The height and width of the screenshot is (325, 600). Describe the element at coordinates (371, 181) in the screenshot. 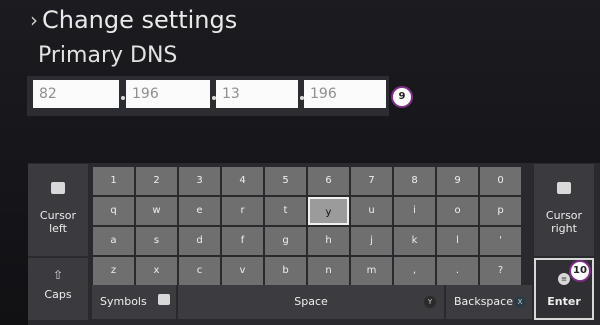

I see `key-7: 7` at that location.